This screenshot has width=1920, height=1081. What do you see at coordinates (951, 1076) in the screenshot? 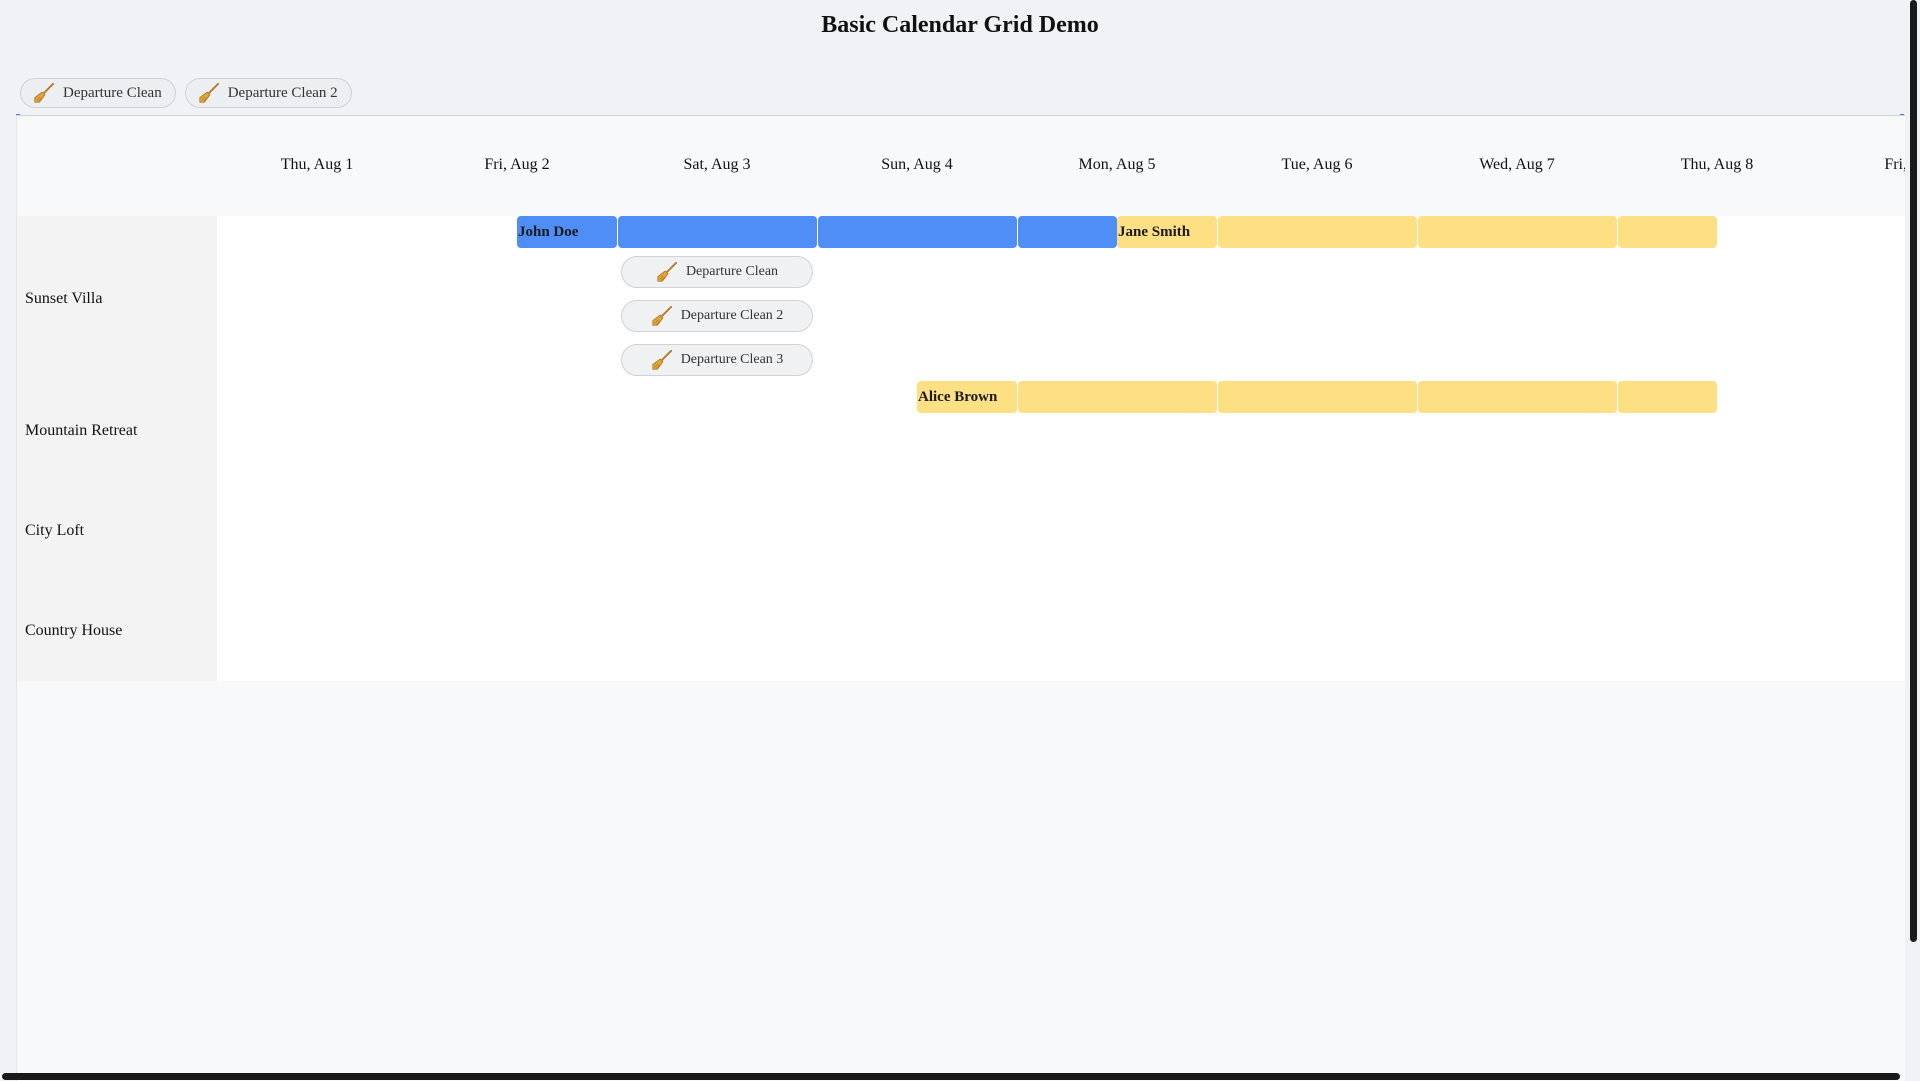
I see `horizontal-scrollbar` at bounding box center [951, 1076].